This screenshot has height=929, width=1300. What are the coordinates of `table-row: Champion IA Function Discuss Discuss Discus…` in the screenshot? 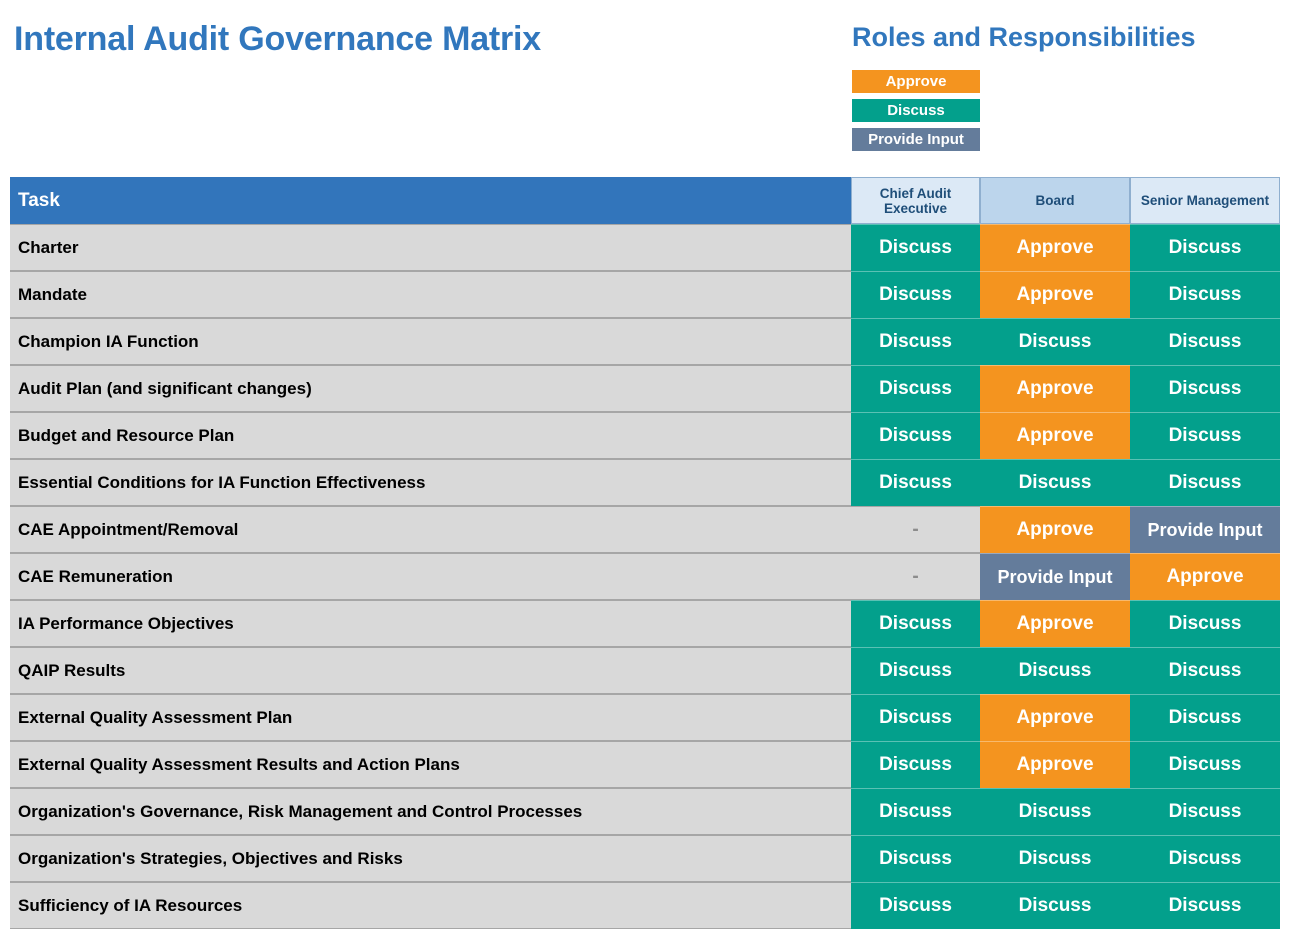 It's located at (645, 341).